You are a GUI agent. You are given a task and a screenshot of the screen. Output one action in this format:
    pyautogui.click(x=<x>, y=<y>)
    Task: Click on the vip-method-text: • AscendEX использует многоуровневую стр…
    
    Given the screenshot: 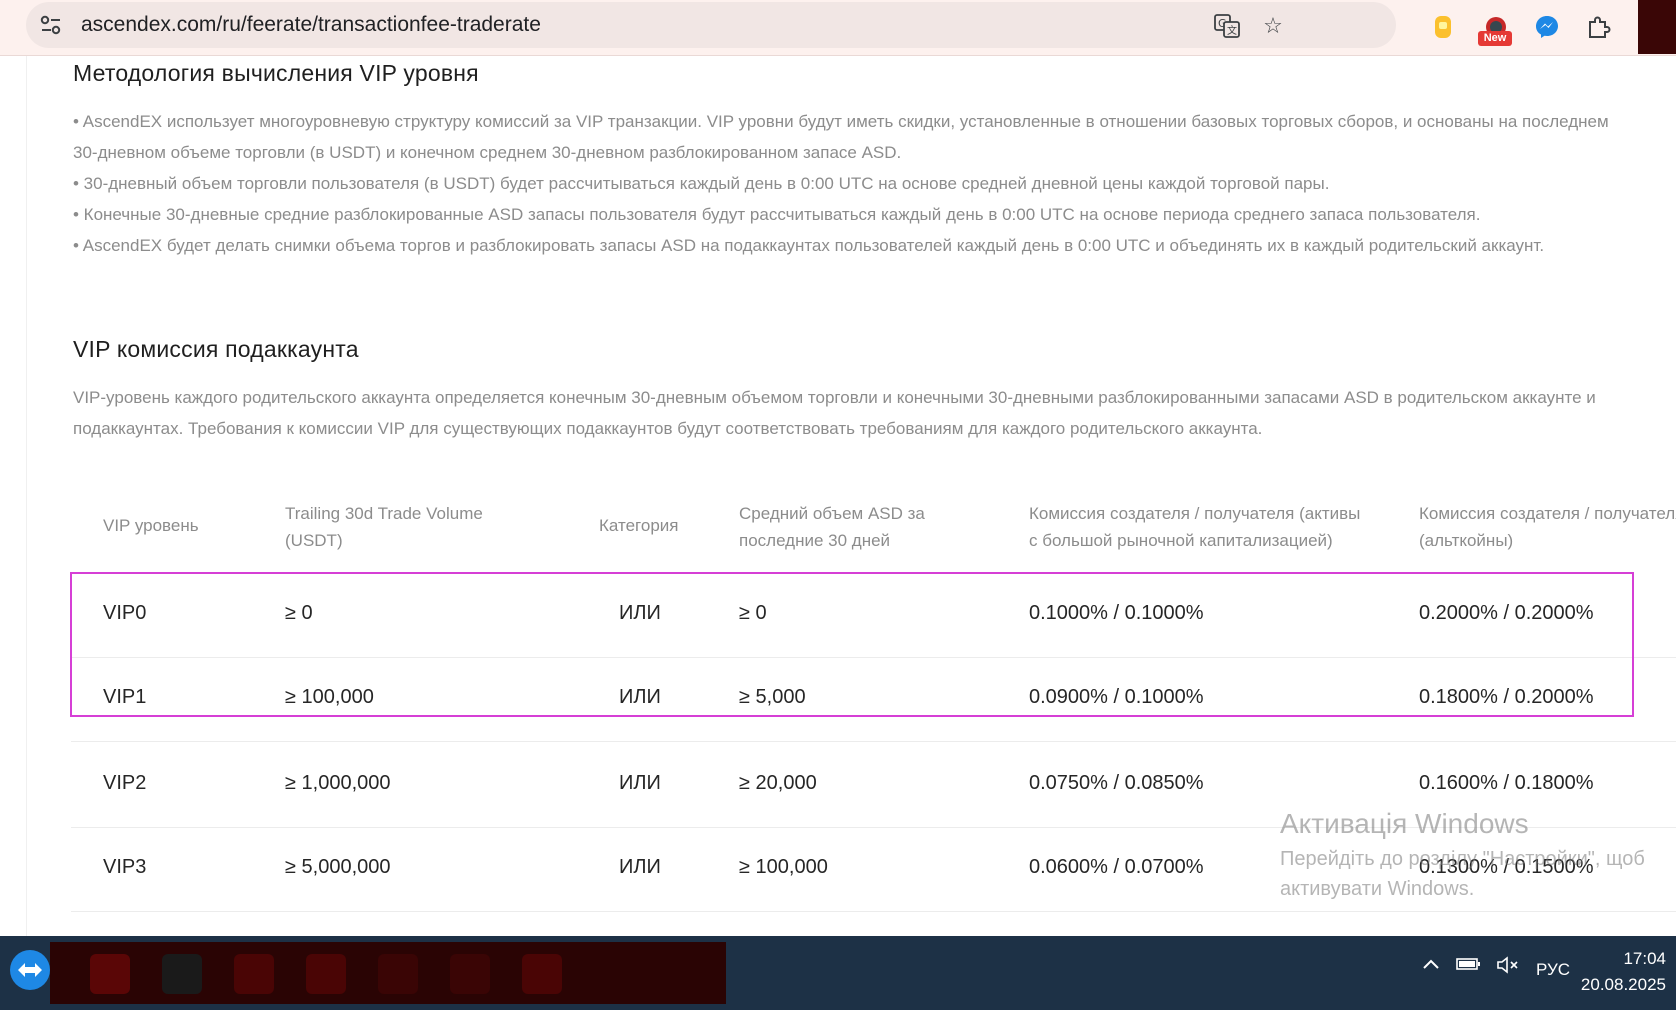 What is the action you would take?
    pyautogui.click(x=841, y=183)
    